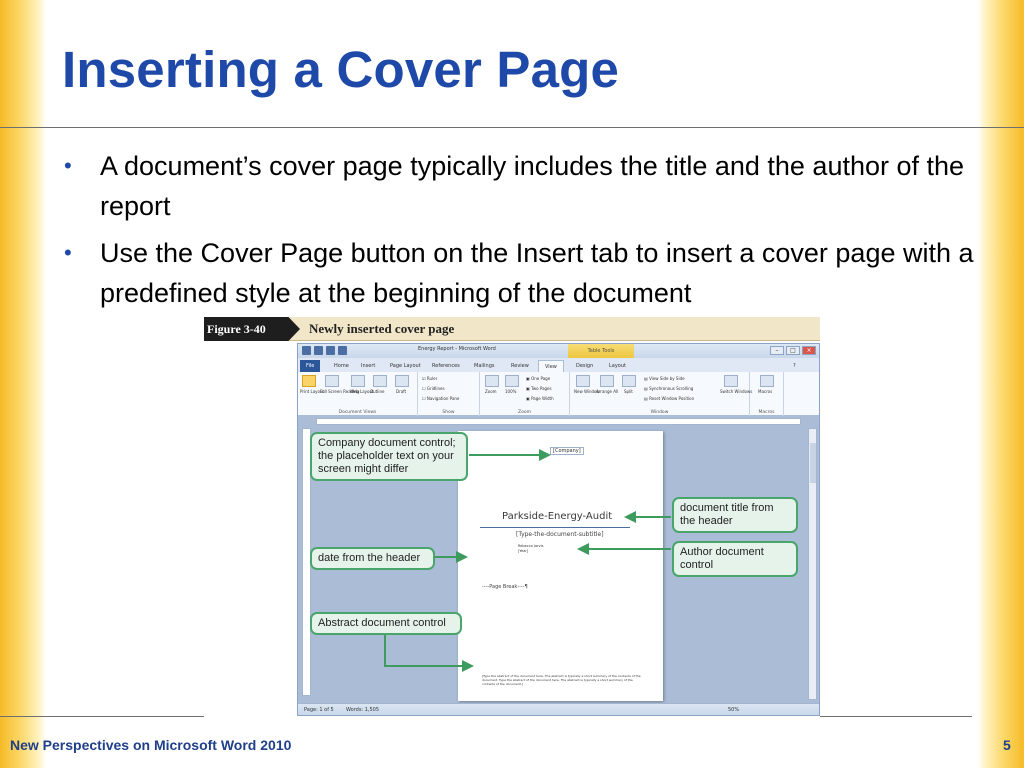 This screenshot has height=768, width=1024. I want to click on tab-home: Home, so click(341, 366).